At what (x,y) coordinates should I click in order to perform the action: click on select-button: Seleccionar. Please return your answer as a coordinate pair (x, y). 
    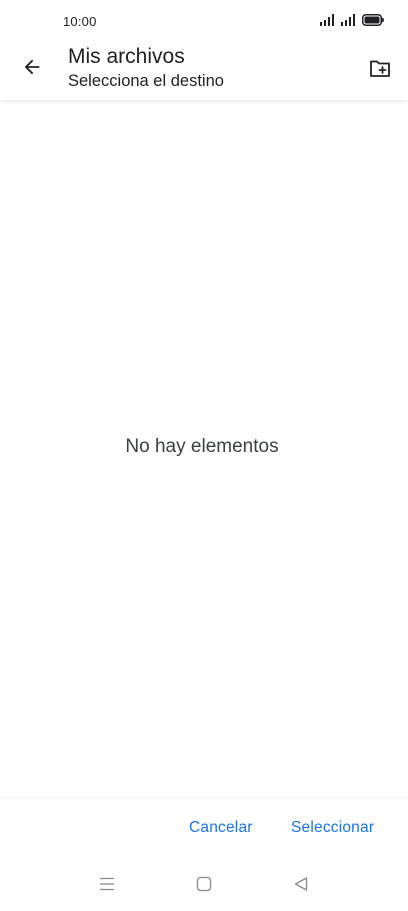
    Looking at the image, I should click on (332, 828).